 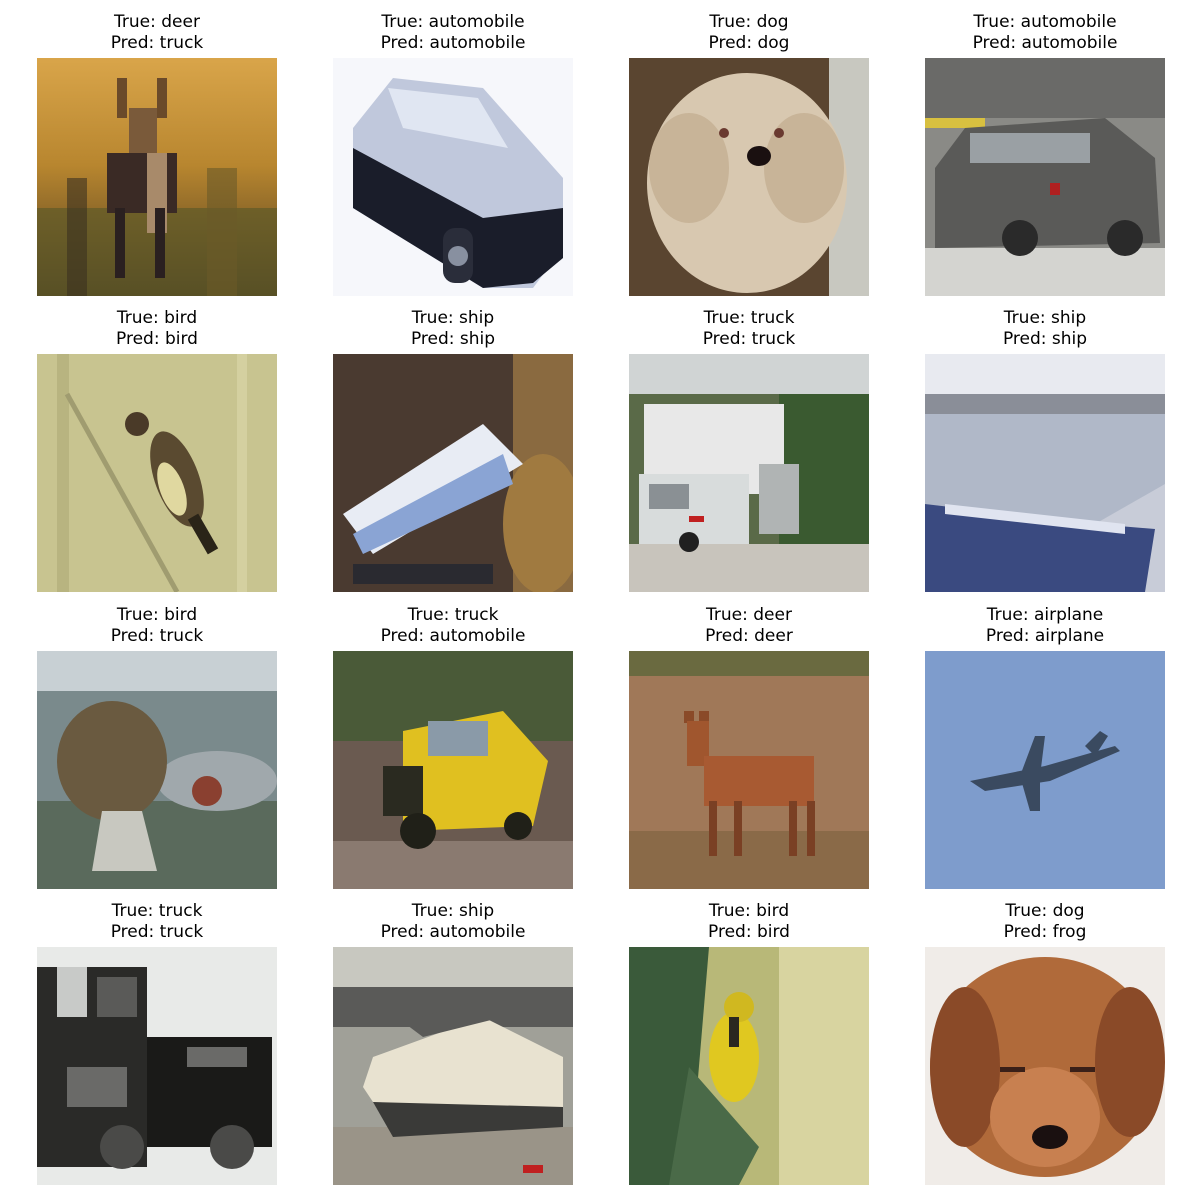 I want to click on pred-label: Pred: dog, so click(x=749, y=43).